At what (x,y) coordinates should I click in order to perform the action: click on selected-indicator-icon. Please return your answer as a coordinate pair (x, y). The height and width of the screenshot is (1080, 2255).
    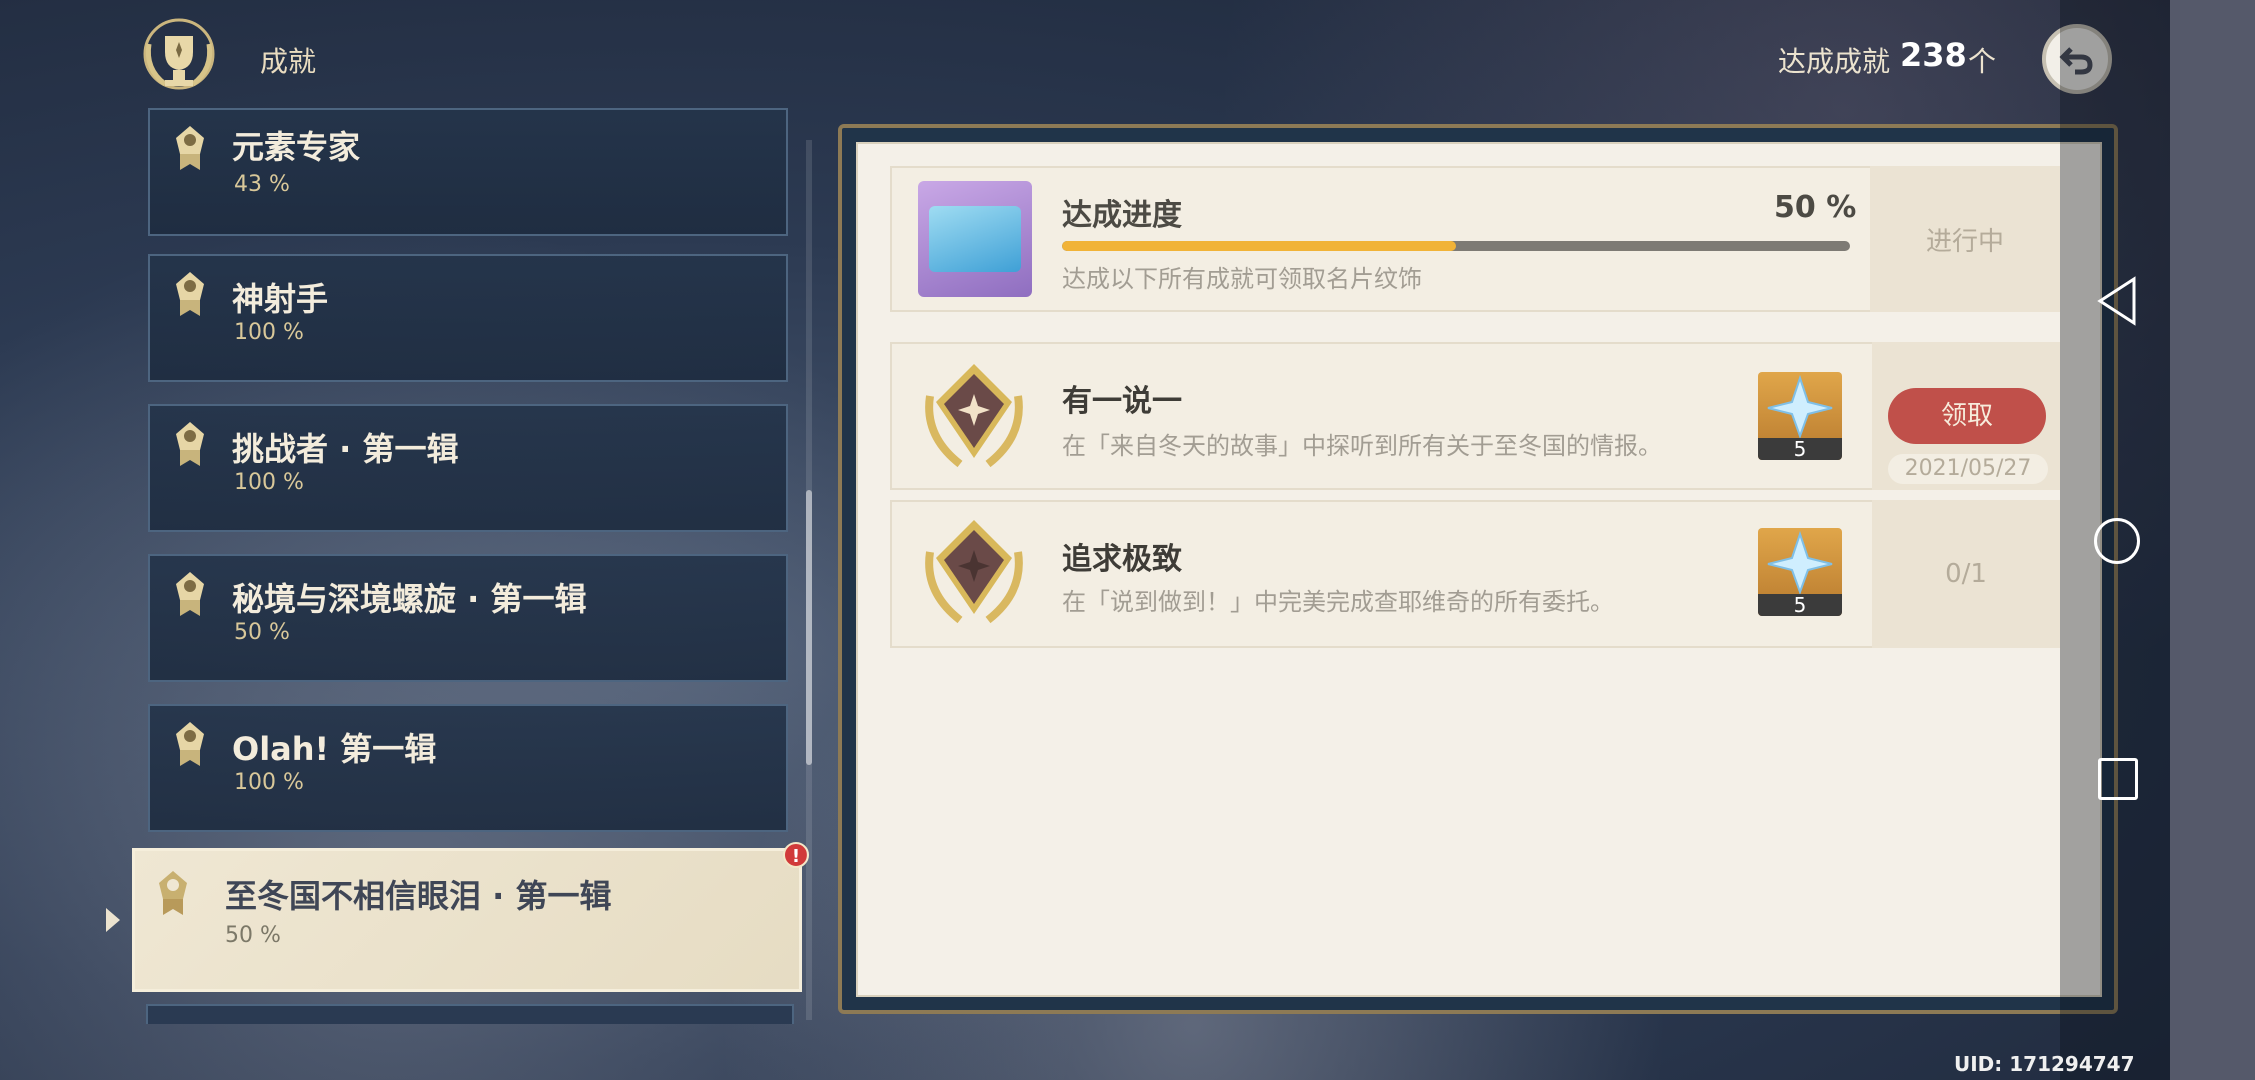
    Looking at the image, I should click on (113, 920).